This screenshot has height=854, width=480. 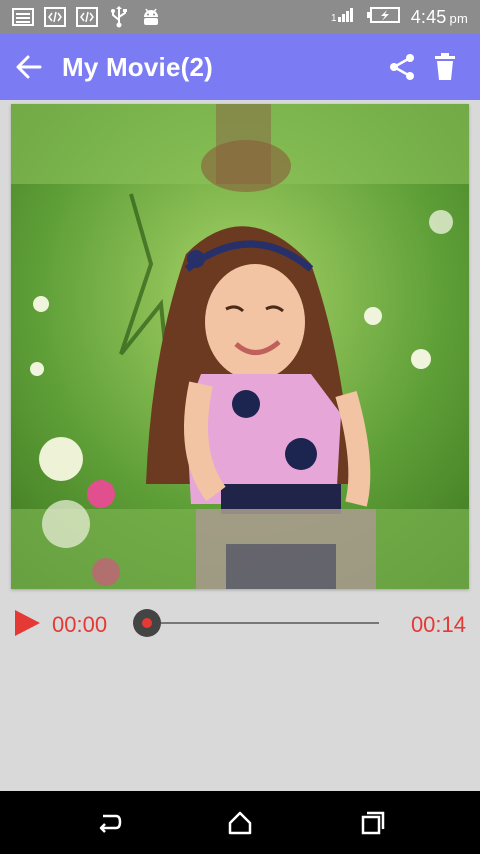 I want to click on battery-charging-icon, so click(x=383, y=17).